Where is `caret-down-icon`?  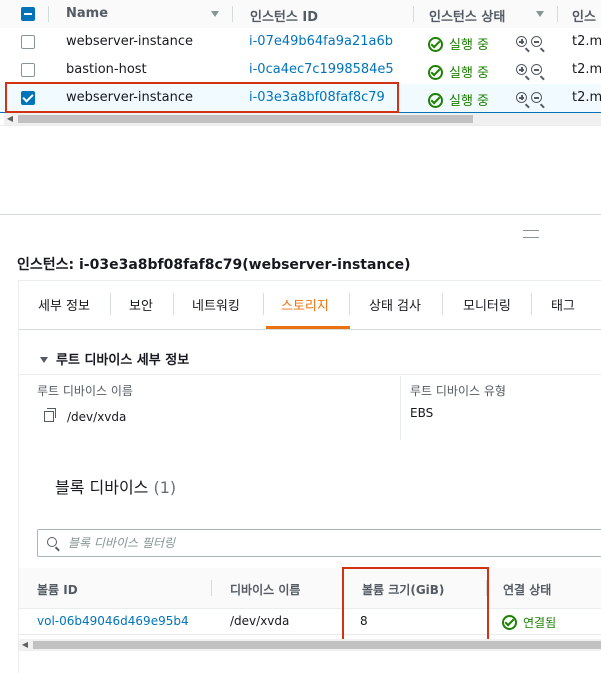
caret-down-icon is located at coordinates (44, 360).